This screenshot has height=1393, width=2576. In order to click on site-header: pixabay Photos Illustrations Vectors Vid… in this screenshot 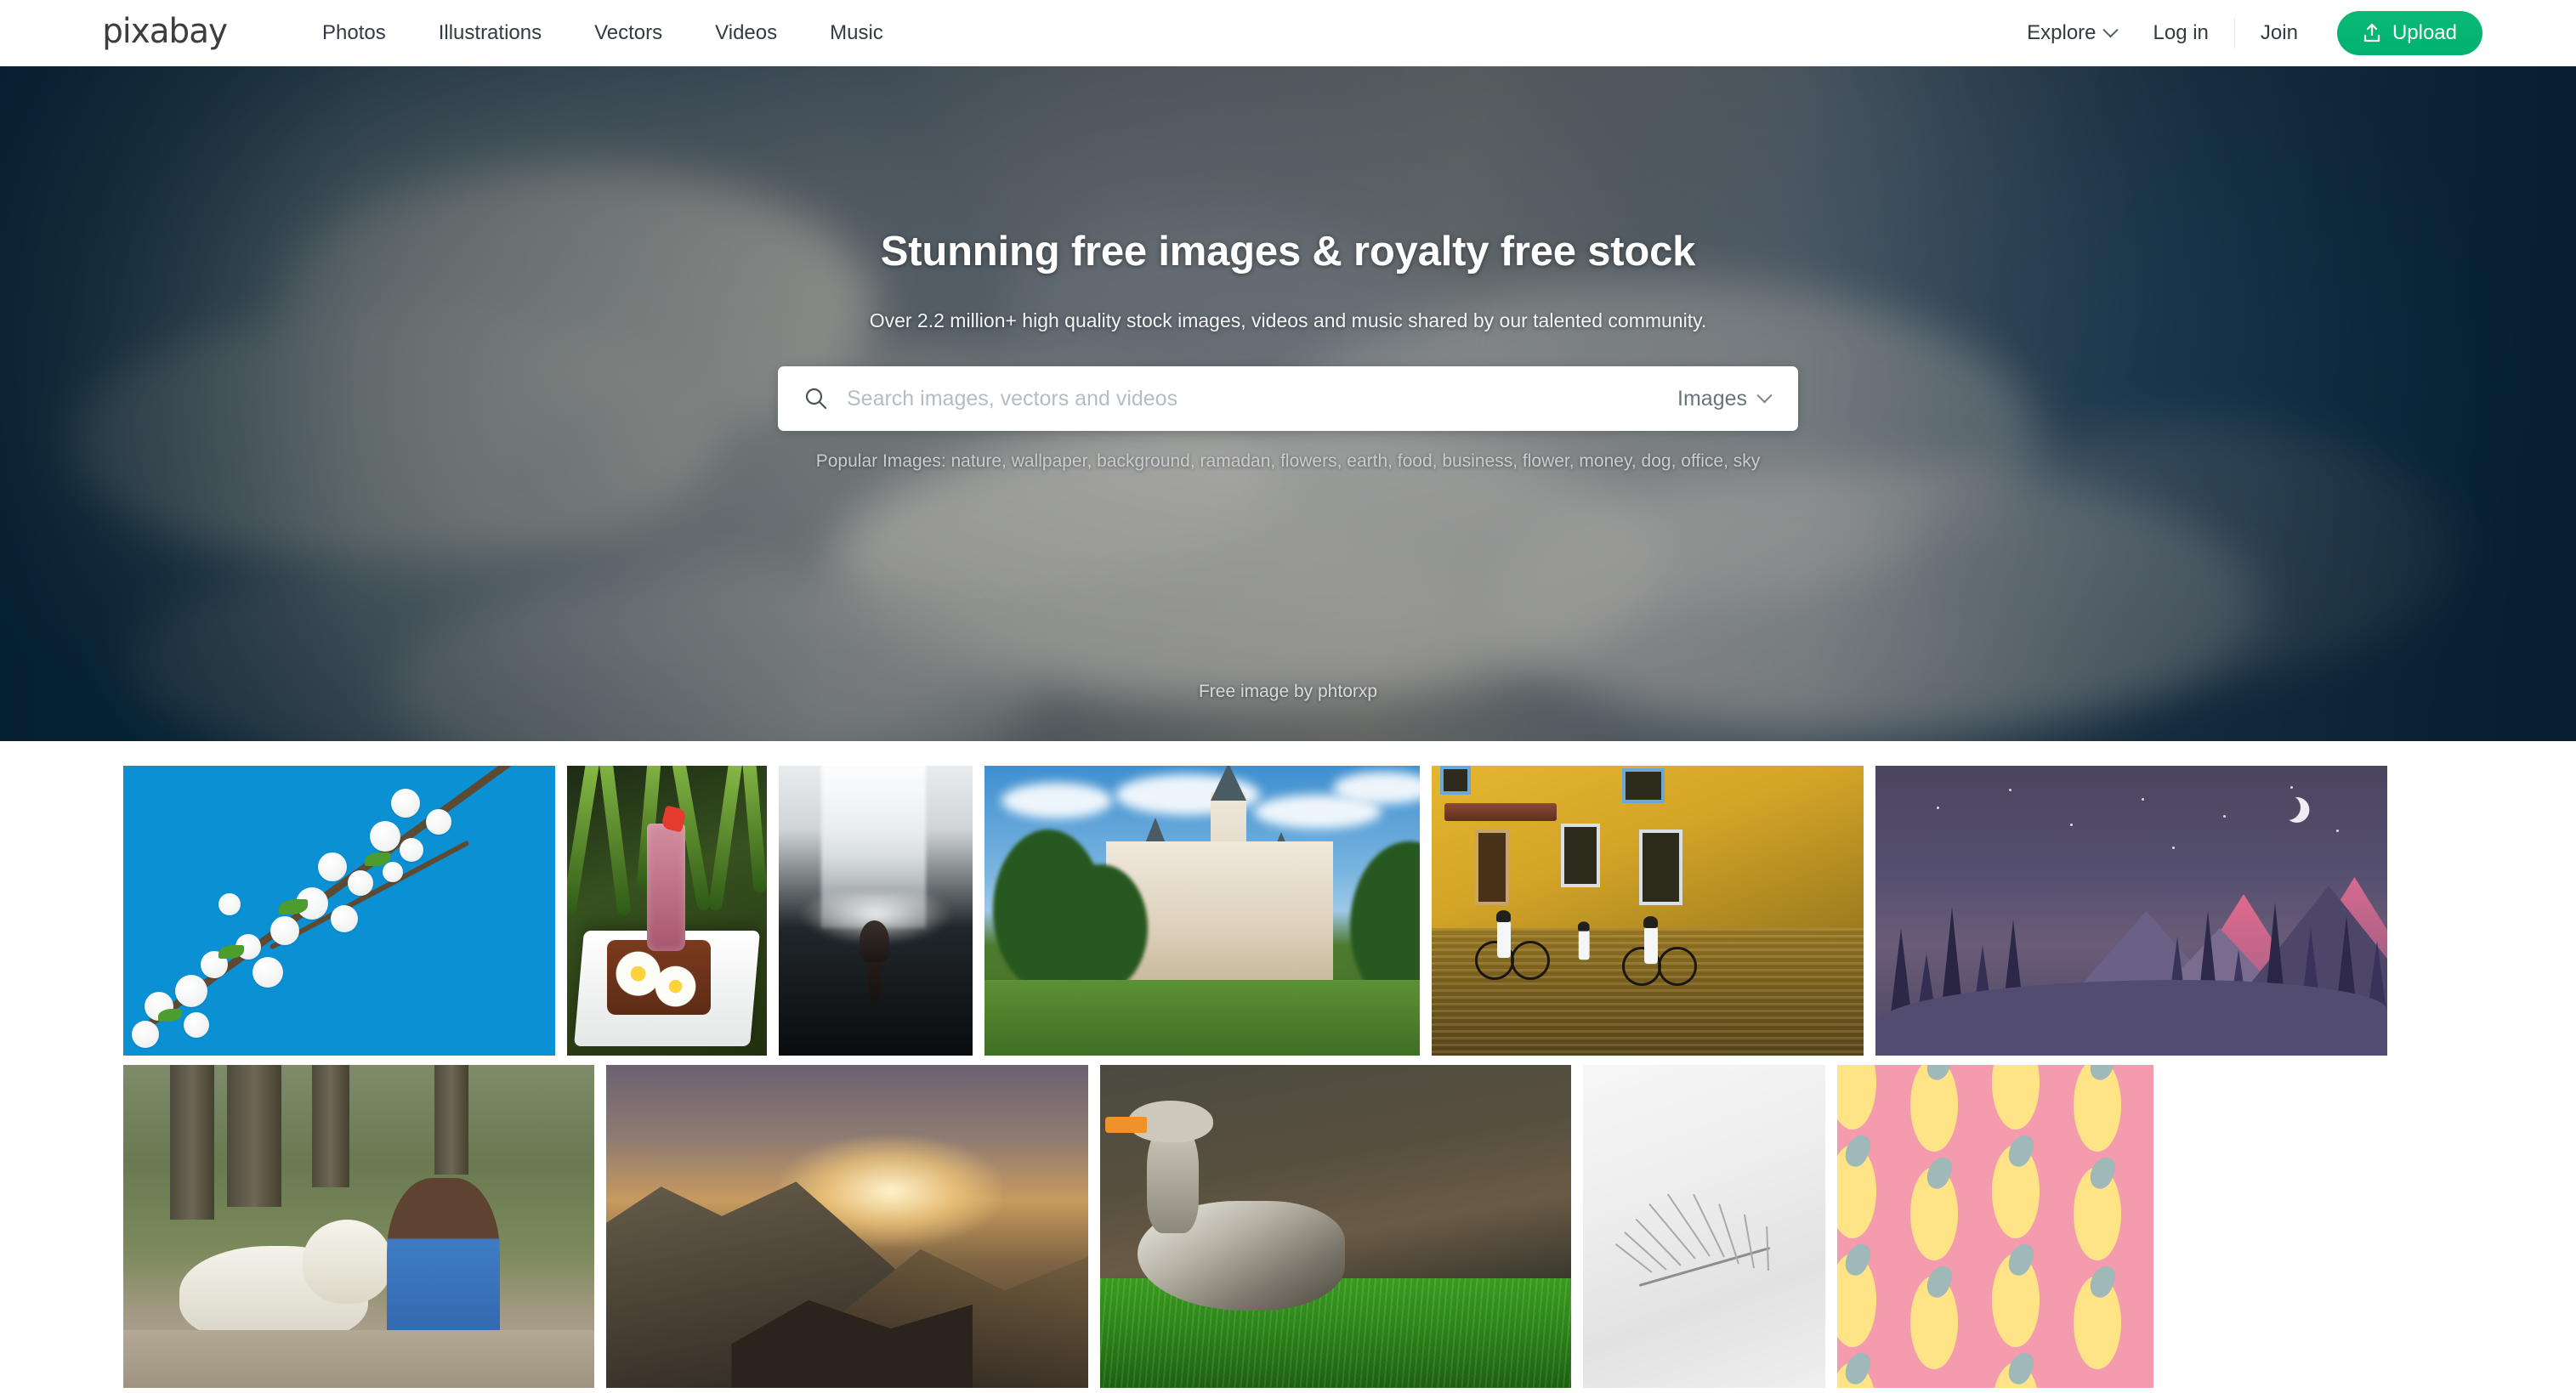, I will do `click(1288, 33)`.